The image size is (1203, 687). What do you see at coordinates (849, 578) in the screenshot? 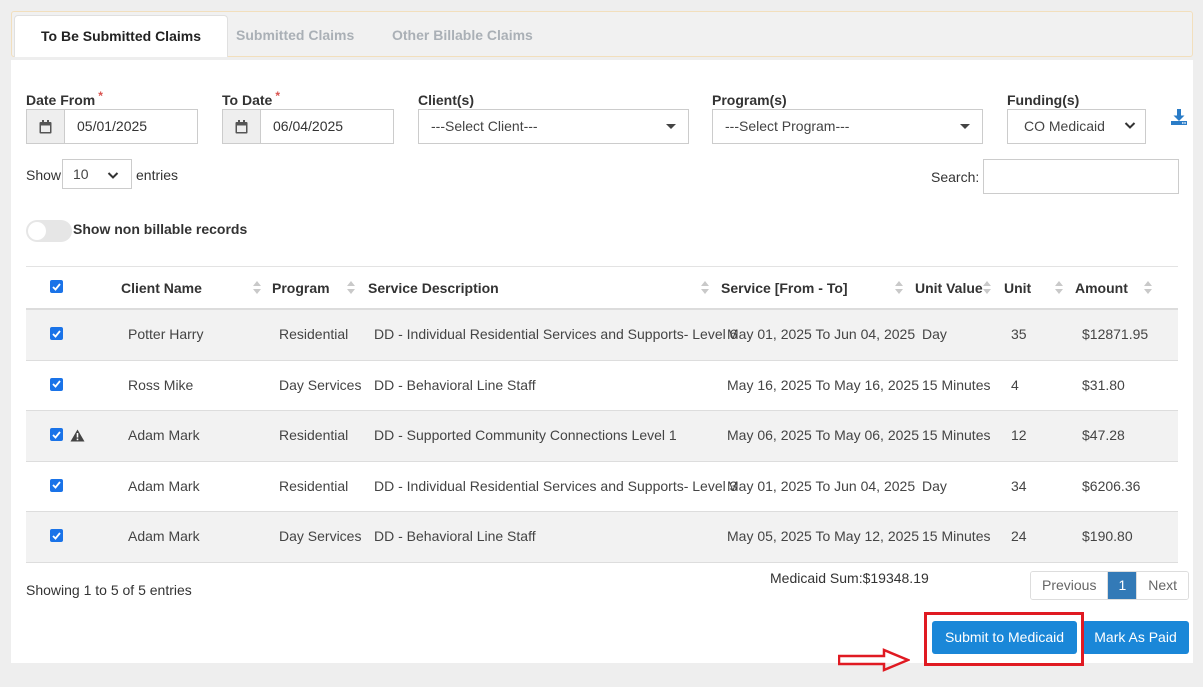
I see `medicaid-sum: Medicaid Sum:$19348.19` at bounding box center [849, 578].